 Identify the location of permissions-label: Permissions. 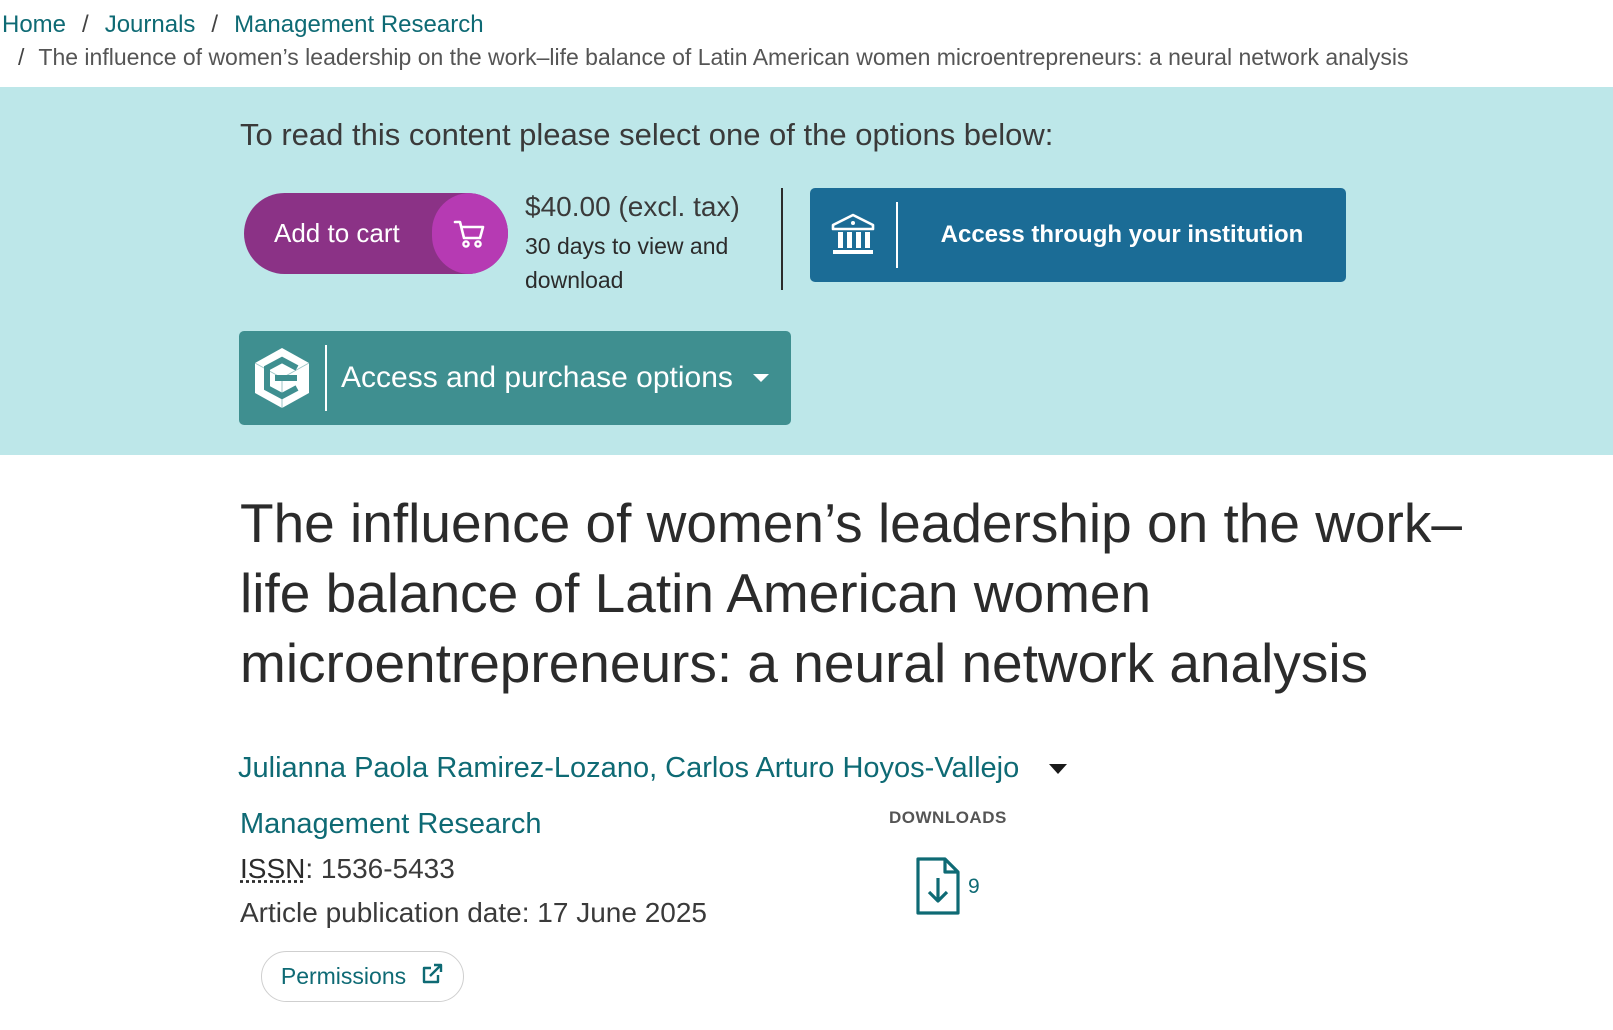
(343, 976).